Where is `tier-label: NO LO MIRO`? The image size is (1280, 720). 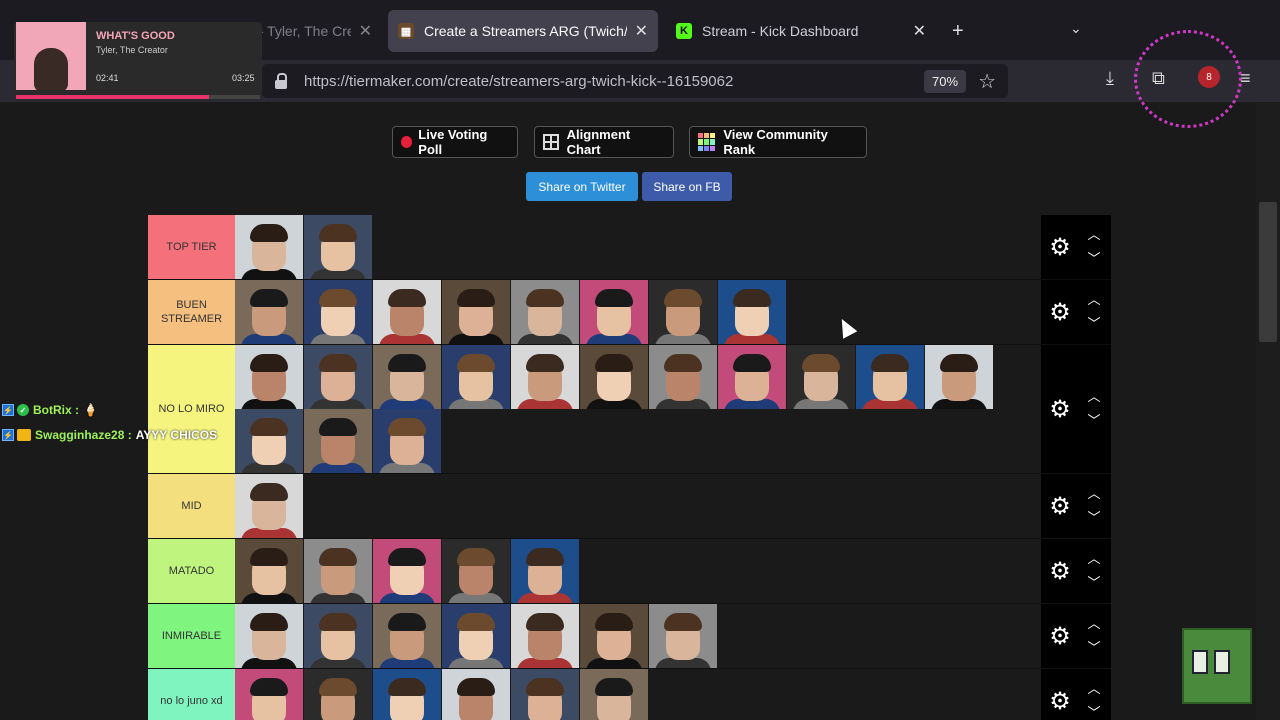
tier-label: NO LO MIRO is located at coordinates (191, 409).